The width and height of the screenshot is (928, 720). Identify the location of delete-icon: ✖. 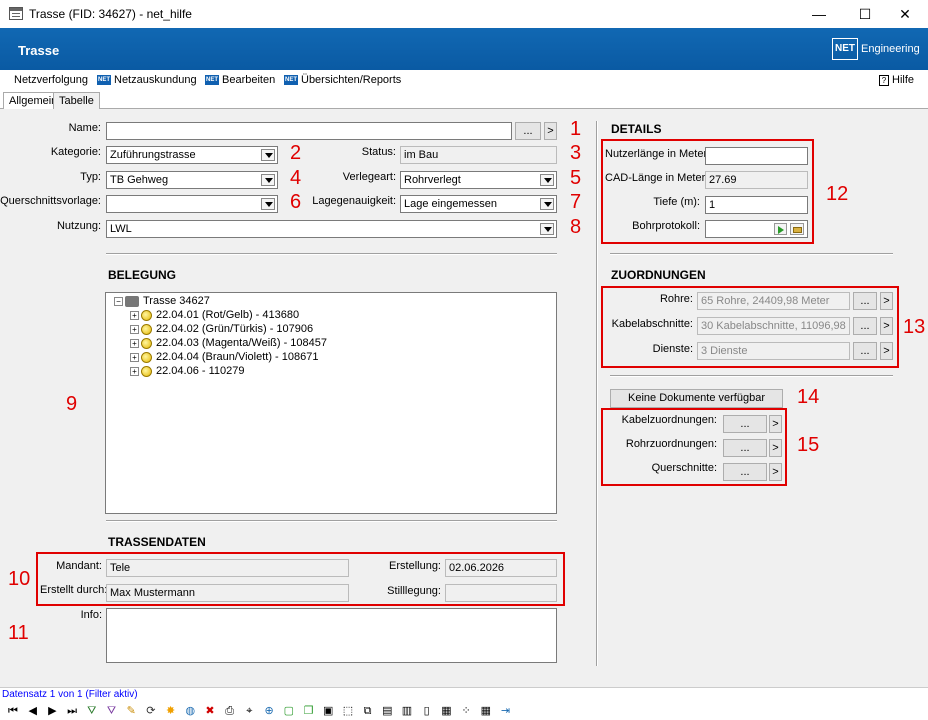
(210, 711).